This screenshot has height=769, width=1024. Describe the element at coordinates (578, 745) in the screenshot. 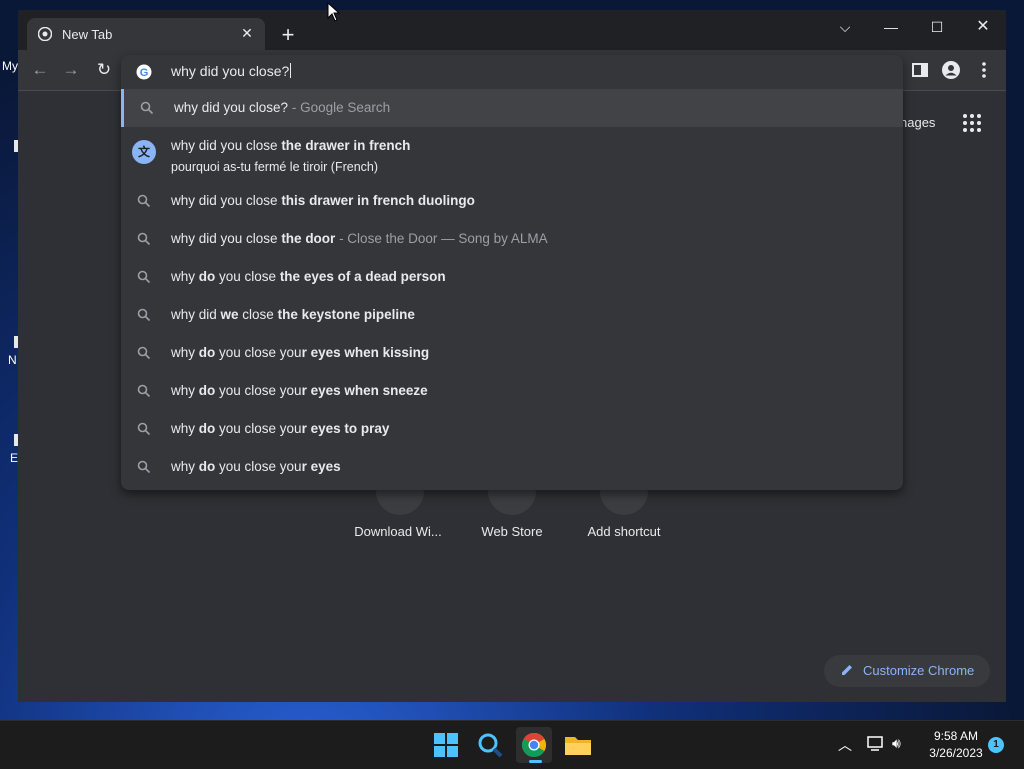

I see `file-explorer-button` at that location.